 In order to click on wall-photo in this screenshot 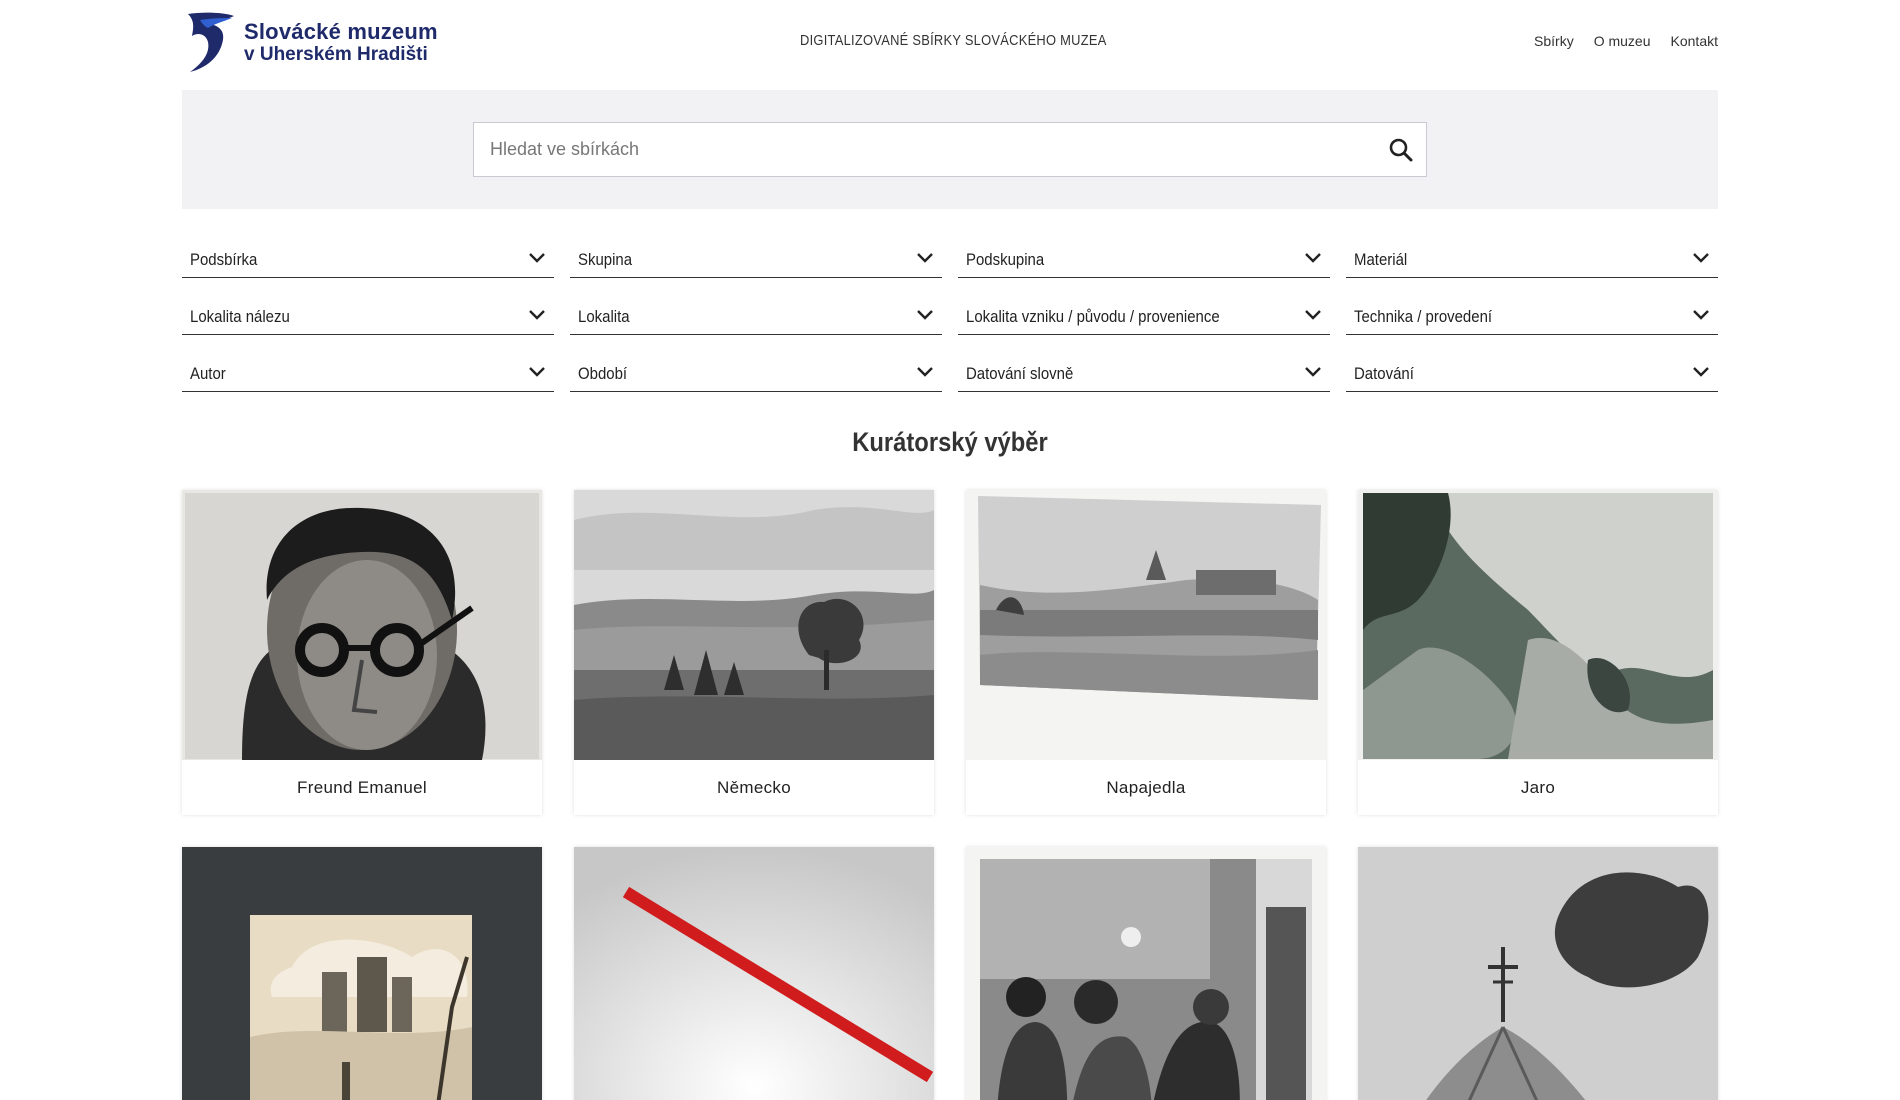, I will do `click(1538, 625)`.